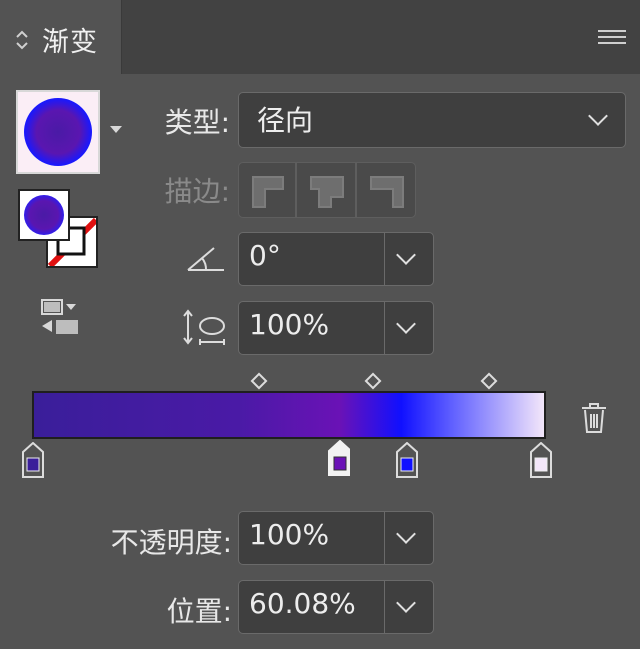 The height and width of the screenshot is (649, 640). What do you see at coordinates (612, 39) in the screenshot?
I see `hamburger-icon` at bounding box center [612, 39].